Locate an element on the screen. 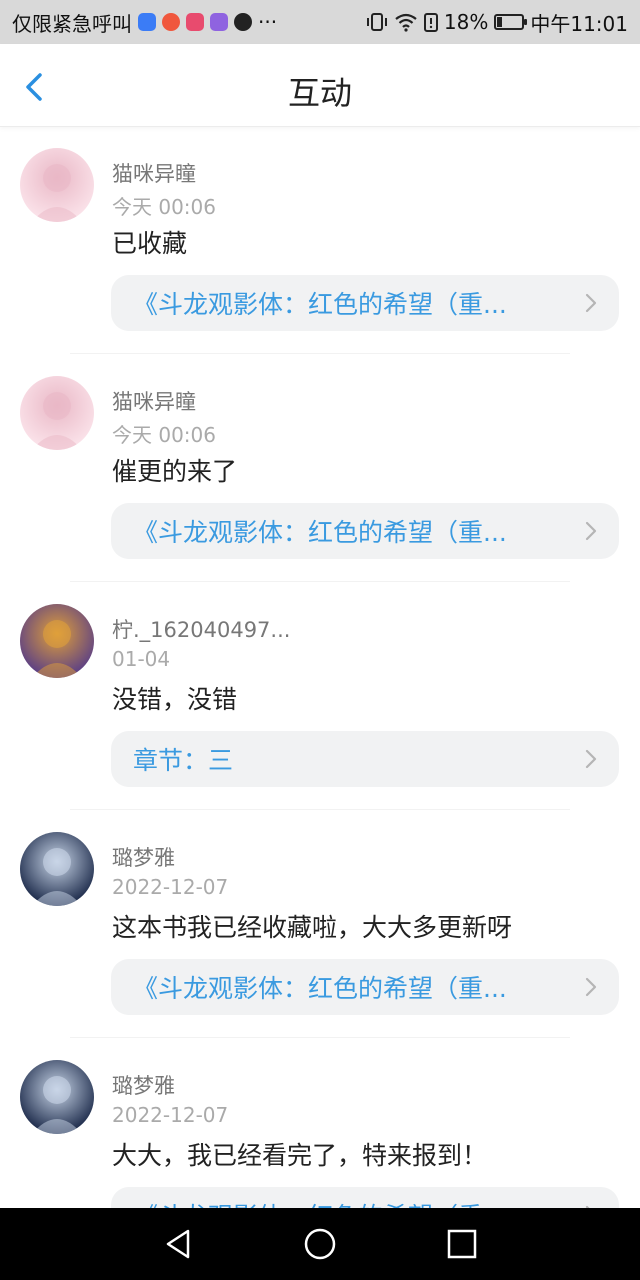  app-icon-purple is located at coordinates (219, 22).